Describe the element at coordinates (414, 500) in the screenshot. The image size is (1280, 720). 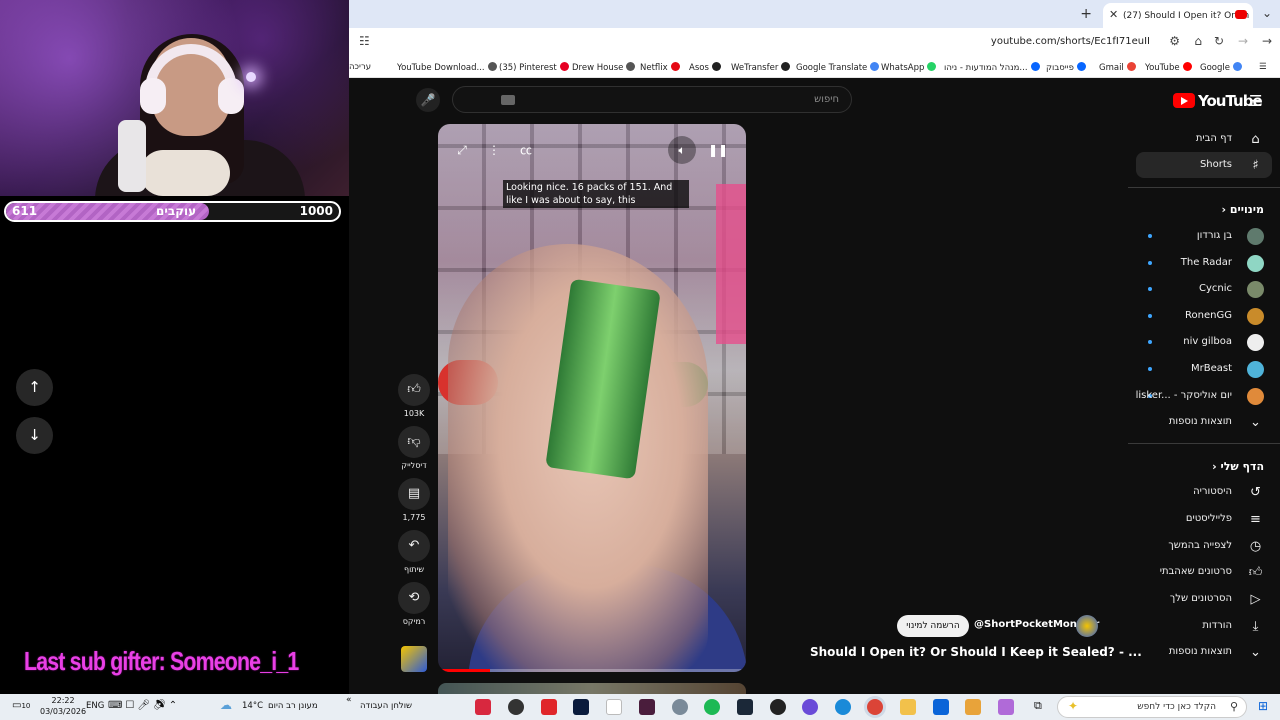
I see `comments-button: ▤ 1,775` at that location.